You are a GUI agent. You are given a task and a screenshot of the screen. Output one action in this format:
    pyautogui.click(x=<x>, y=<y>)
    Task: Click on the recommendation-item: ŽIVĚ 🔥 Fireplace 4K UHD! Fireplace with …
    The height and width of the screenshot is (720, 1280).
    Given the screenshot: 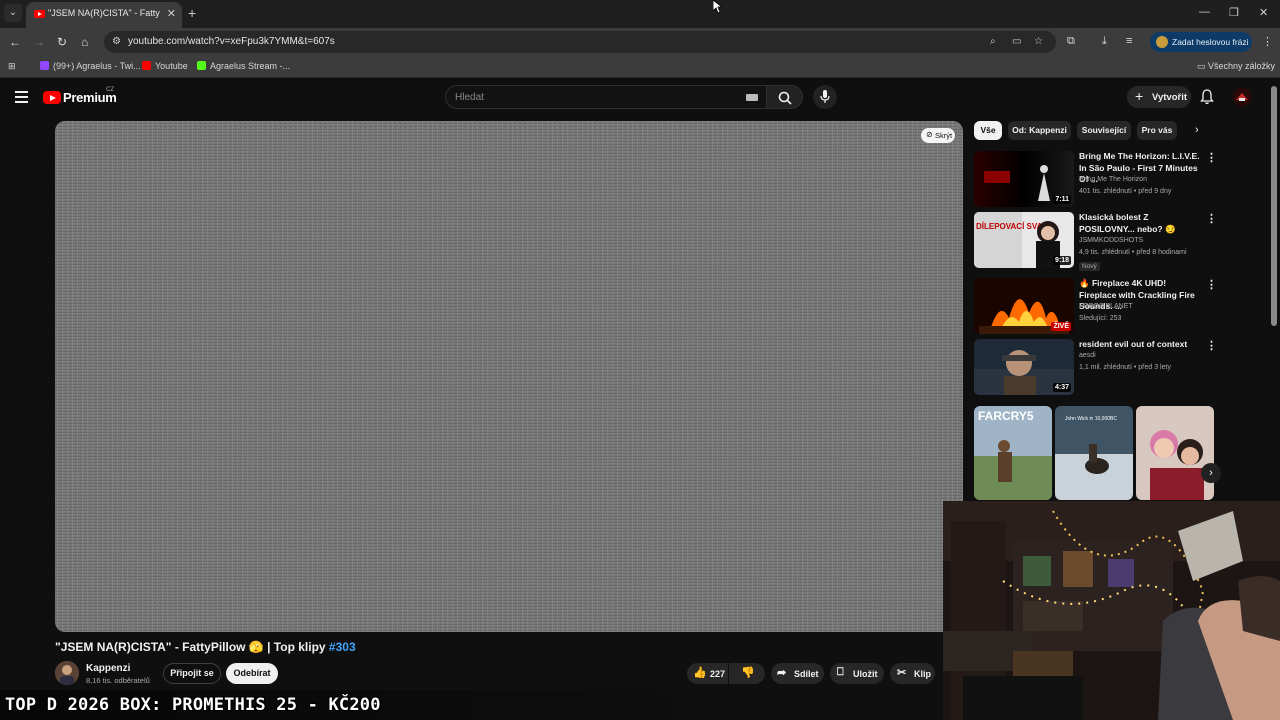 What is the action you would take?
    pyautogui.click(x=1095, y=306)
    